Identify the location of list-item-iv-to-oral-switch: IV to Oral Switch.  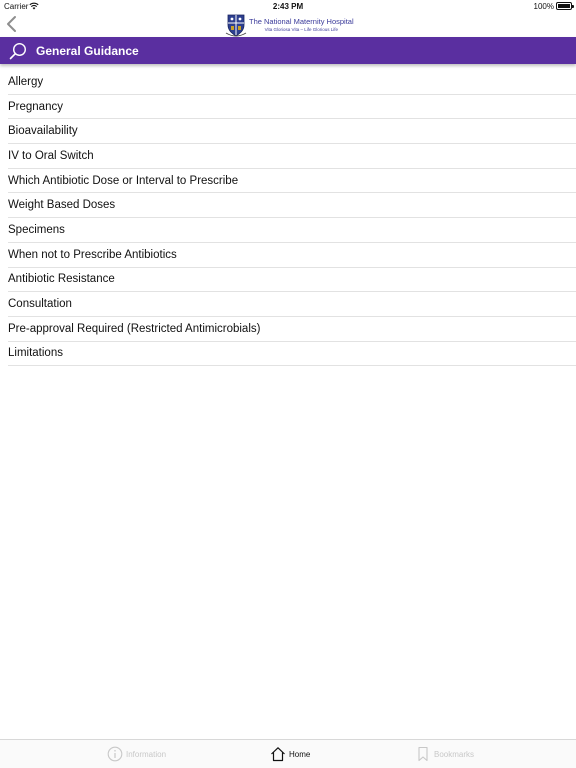
(292, 156).